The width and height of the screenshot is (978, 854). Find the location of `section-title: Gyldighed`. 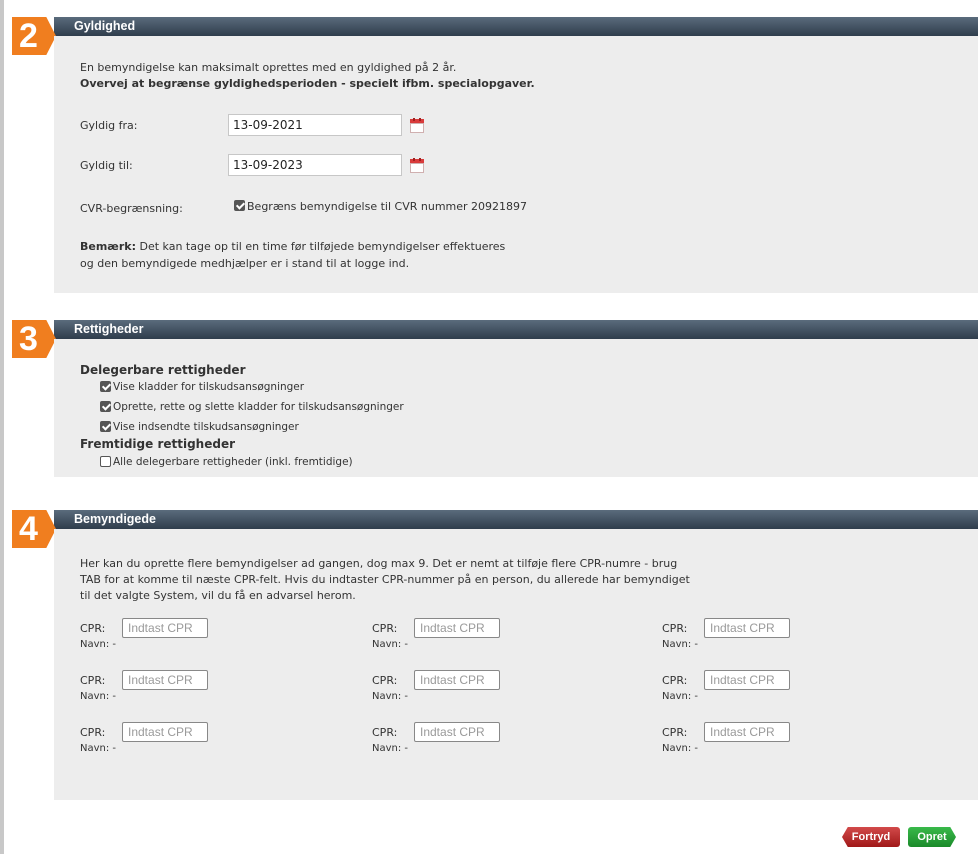

section-title: Gyldighed is located at coordinates (105, 26).